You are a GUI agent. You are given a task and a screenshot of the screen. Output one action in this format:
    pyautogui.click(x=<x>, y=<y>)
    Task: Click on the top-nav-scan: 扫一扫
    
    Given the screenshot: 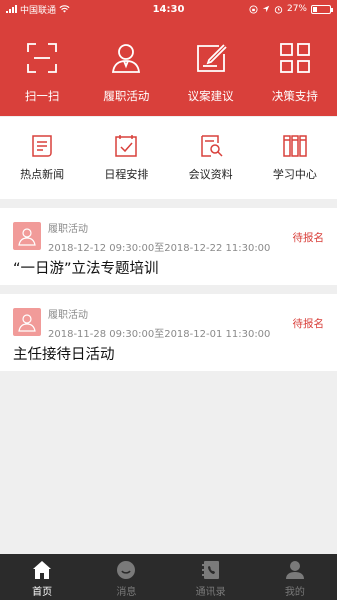 What is the action you would take?
    pyautogui.click(x=42, y=67)
    